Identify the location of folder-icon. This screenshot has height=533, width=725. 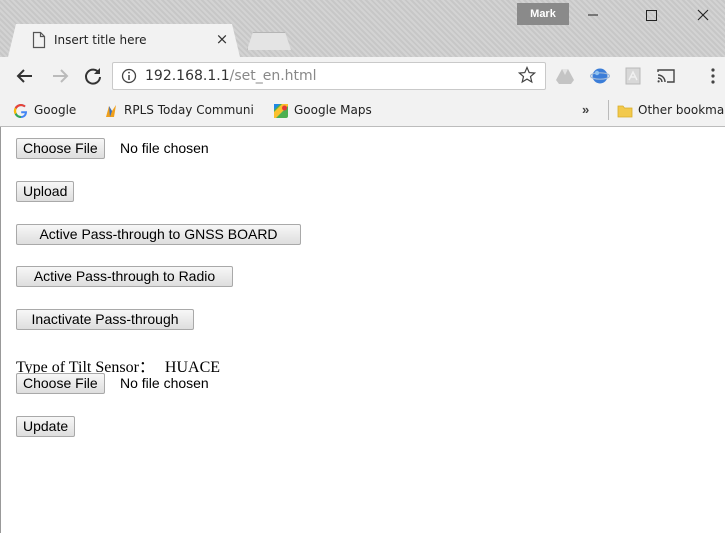
(625, 111).